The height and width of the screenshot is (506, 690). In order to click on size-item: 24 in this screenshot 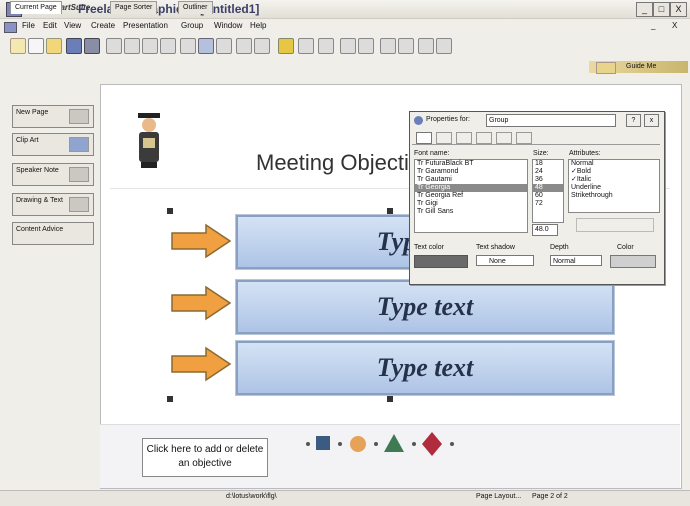, I will do `click(548, 172)`.